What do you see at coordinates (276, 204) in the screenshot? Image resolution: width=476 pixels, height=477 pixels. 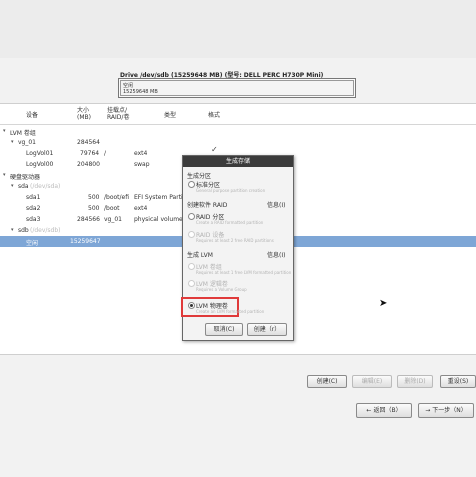 I see `raid-info-button: 信息(I)` at bounding box center [276, 204].